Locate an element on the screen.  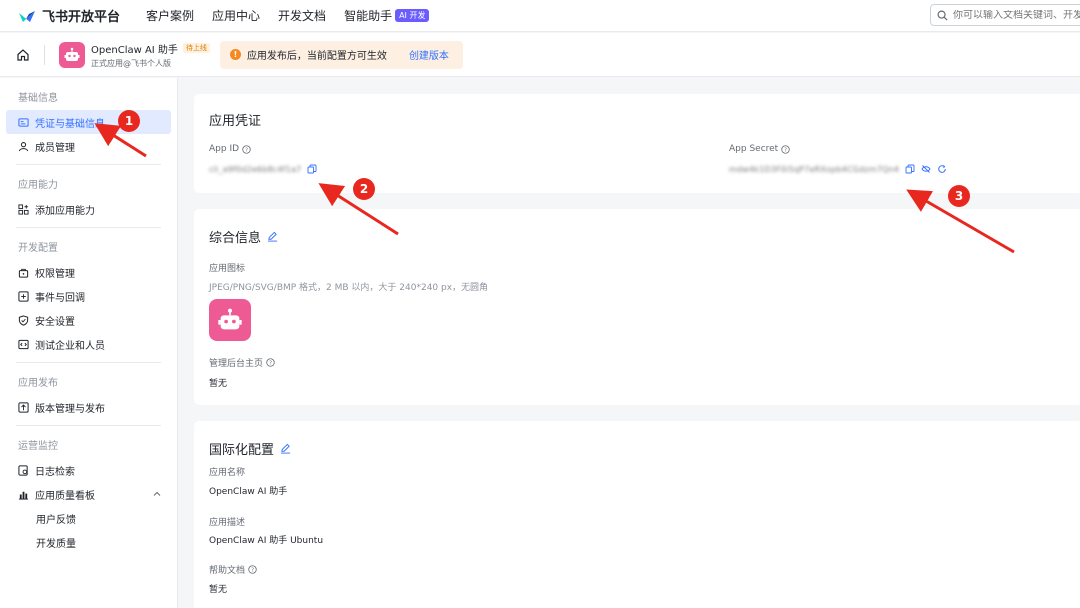
sidebar-item-add-capability: 添加应用能力 is located at coordinates (88, 209).